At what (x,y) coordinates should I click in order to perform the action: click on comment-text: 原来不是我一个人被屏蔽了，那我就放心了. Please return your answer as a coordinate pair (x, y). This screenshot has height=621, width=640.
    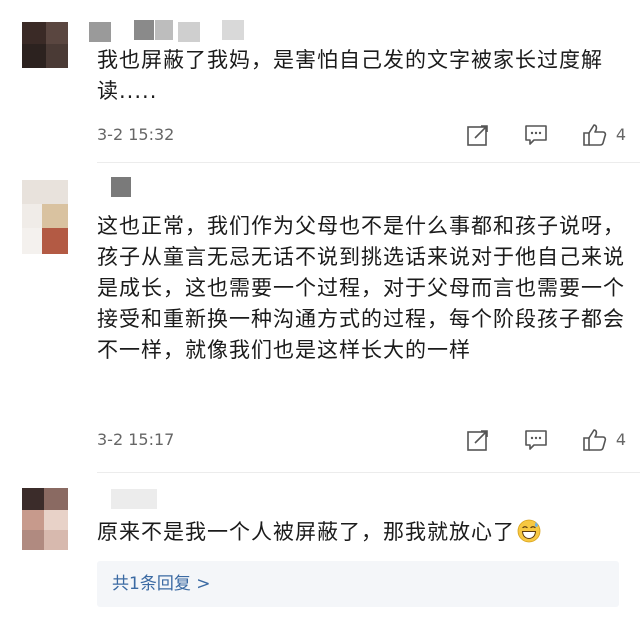
    Looking at the image, I should click on (361, 532).